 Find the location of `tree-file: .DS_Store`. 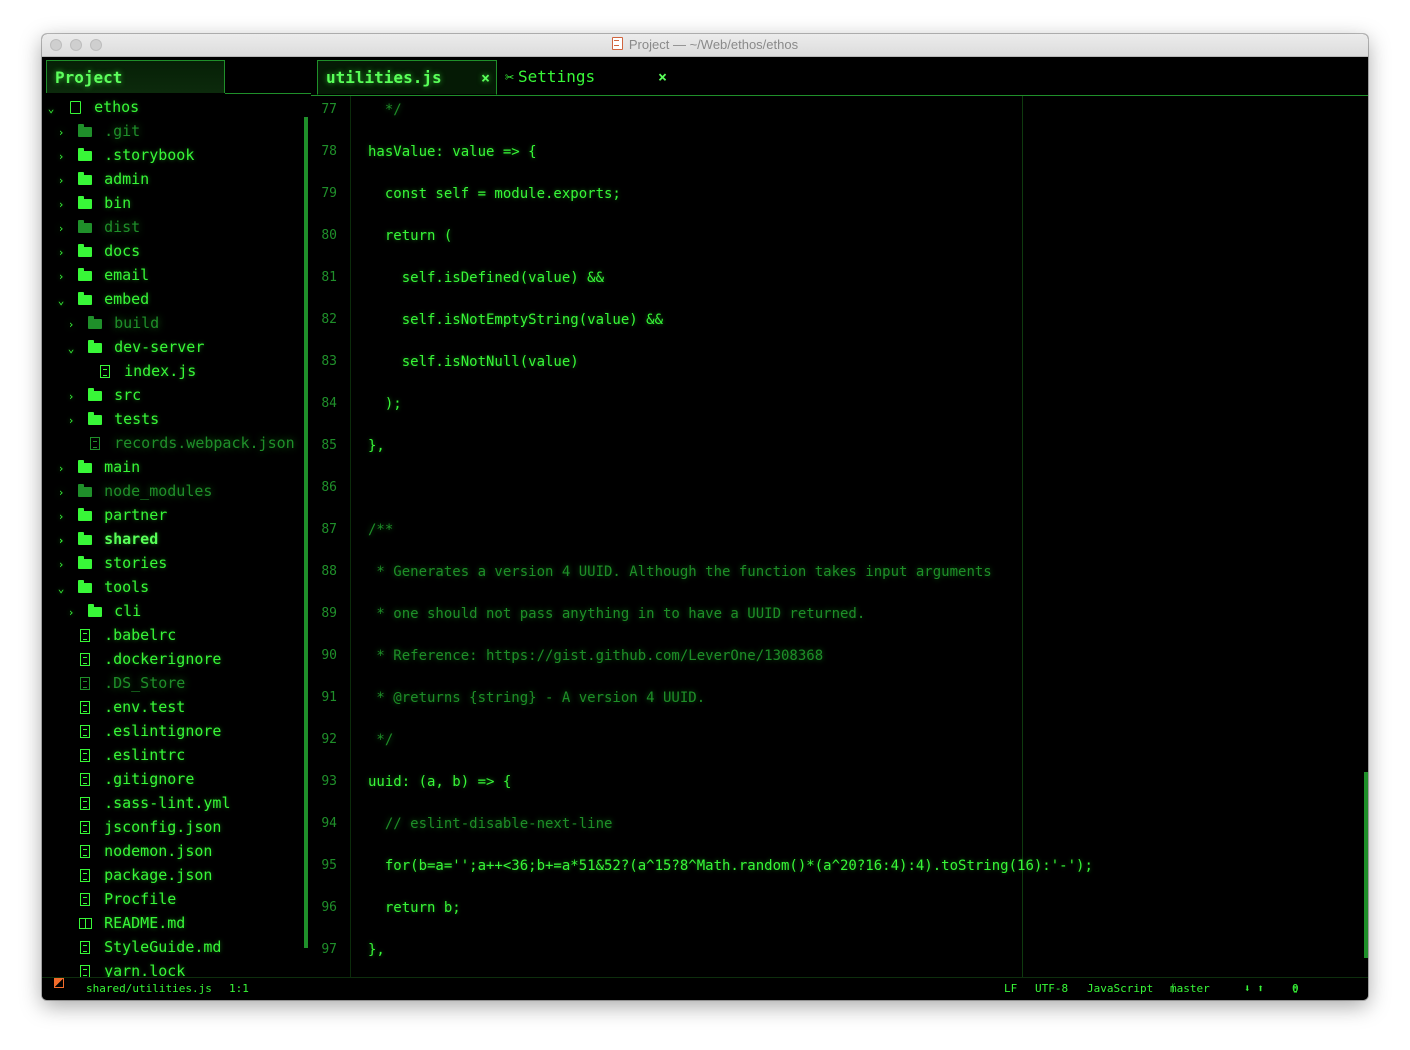

tree-file: .DS_Store is located at coordinates (120, 683).